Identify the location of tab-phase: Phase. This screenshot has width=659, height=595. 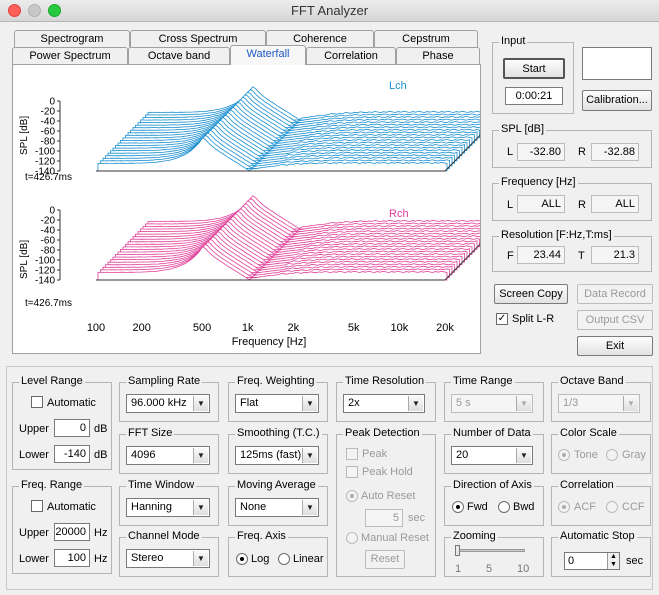
(438, 55).